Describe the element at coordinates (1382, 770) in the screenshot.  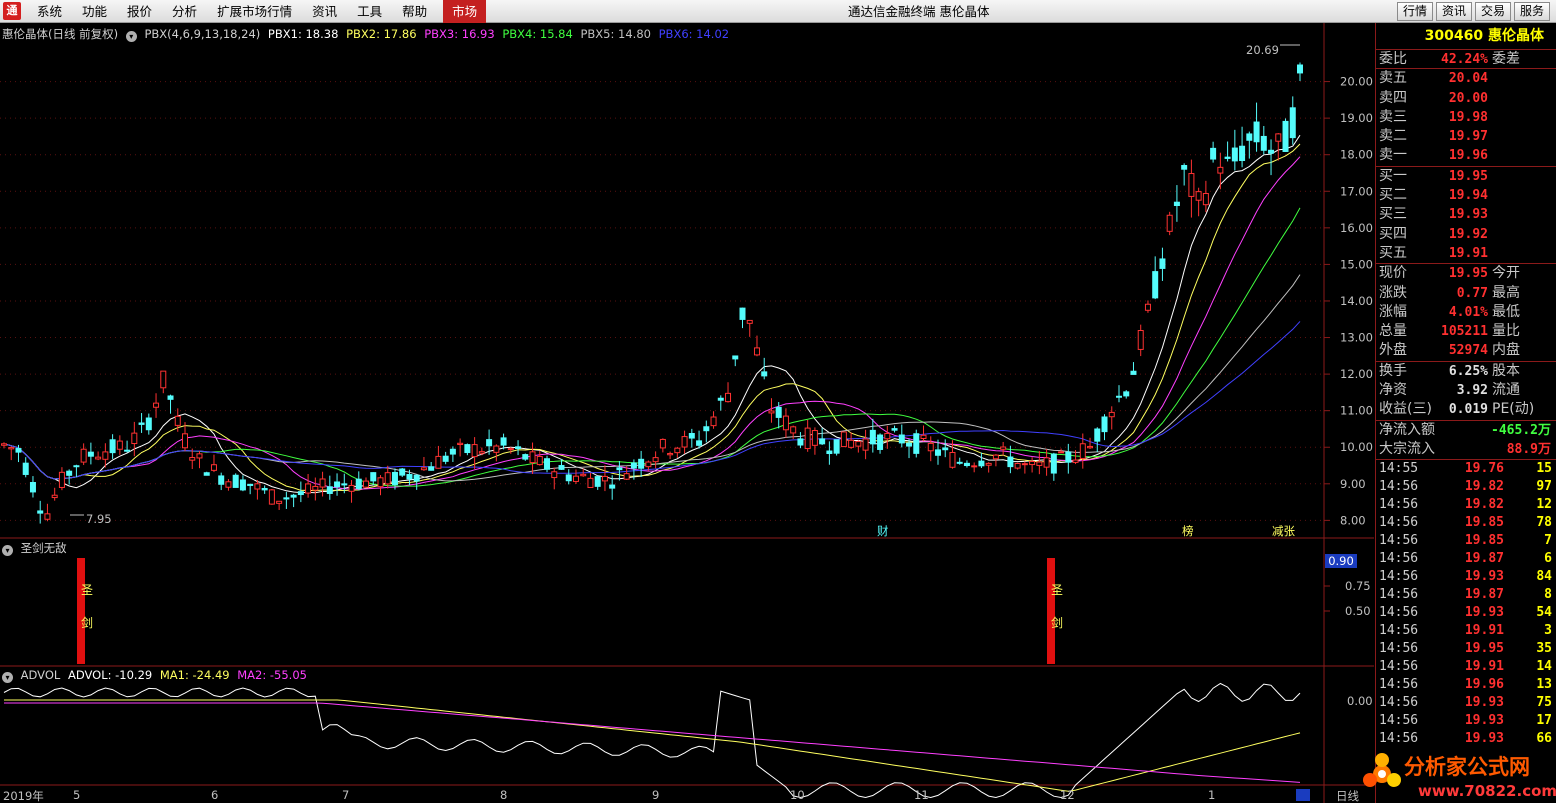
I see `flower-icon` at that location.